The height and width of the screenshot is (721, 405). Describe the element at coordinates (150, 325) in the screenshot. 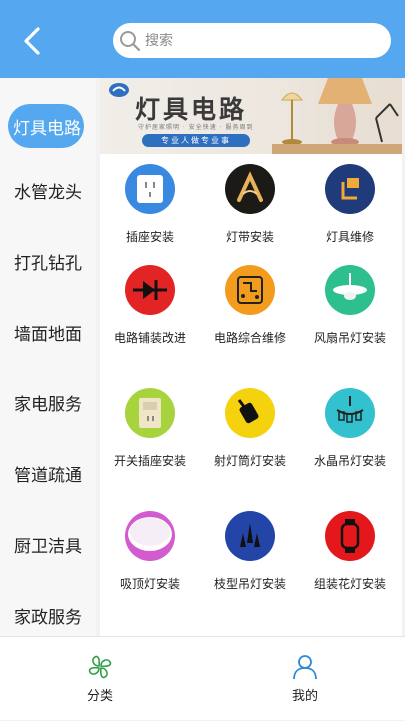

I see `service-item-circuit-install: 电路铺装改进` at that location.